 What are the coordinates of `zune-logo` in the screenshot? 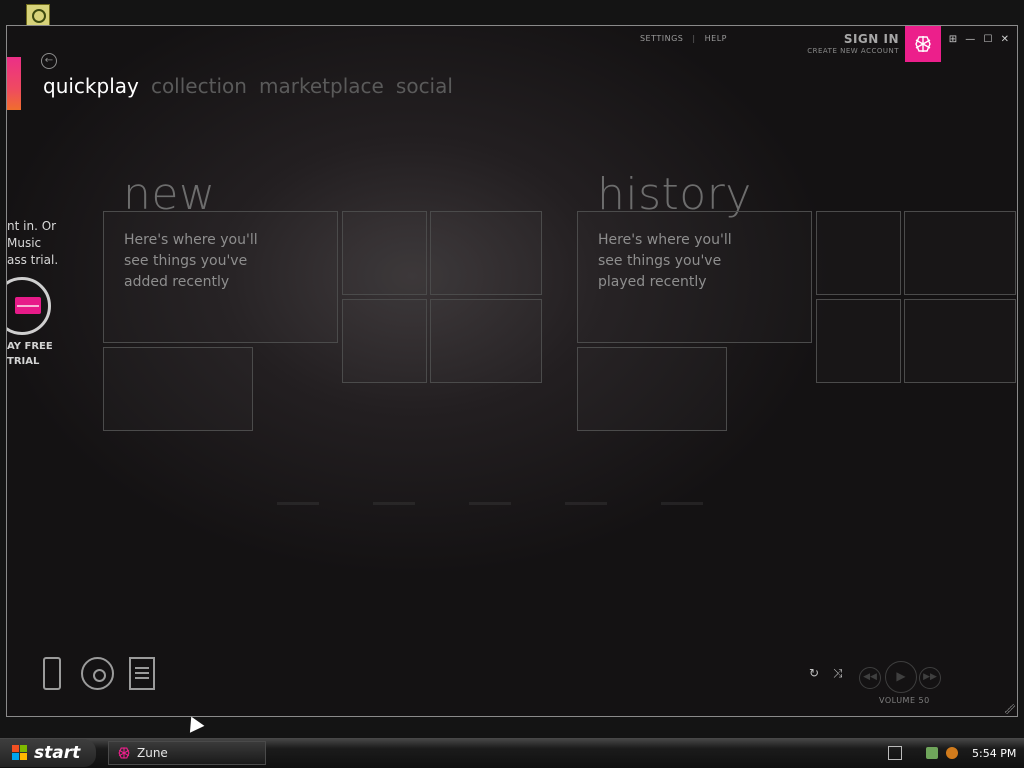 It's located at (923, 44).